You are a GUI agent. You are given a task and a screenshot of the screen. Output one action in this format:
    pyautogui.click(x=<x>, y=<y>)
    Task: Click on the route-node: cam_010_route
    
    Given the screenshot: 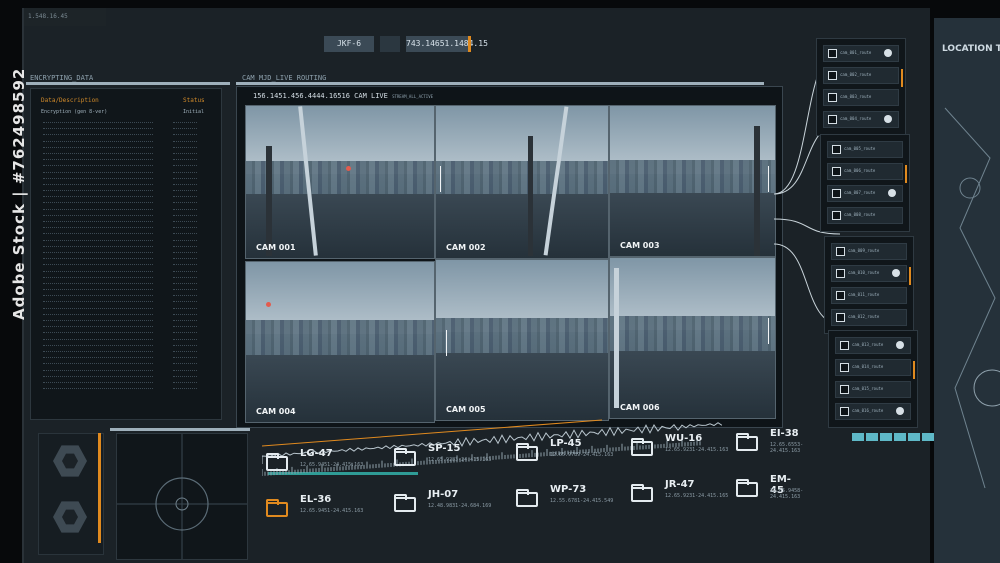 What is the action you would take?
    pyautogui.click(x=869, y=273)
    